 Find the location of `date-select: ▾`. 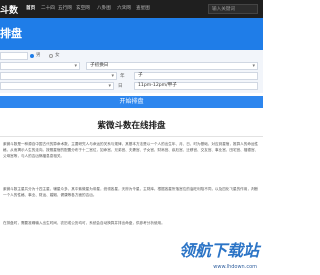

date-select: ▾ is located at coordinates (57, 86).